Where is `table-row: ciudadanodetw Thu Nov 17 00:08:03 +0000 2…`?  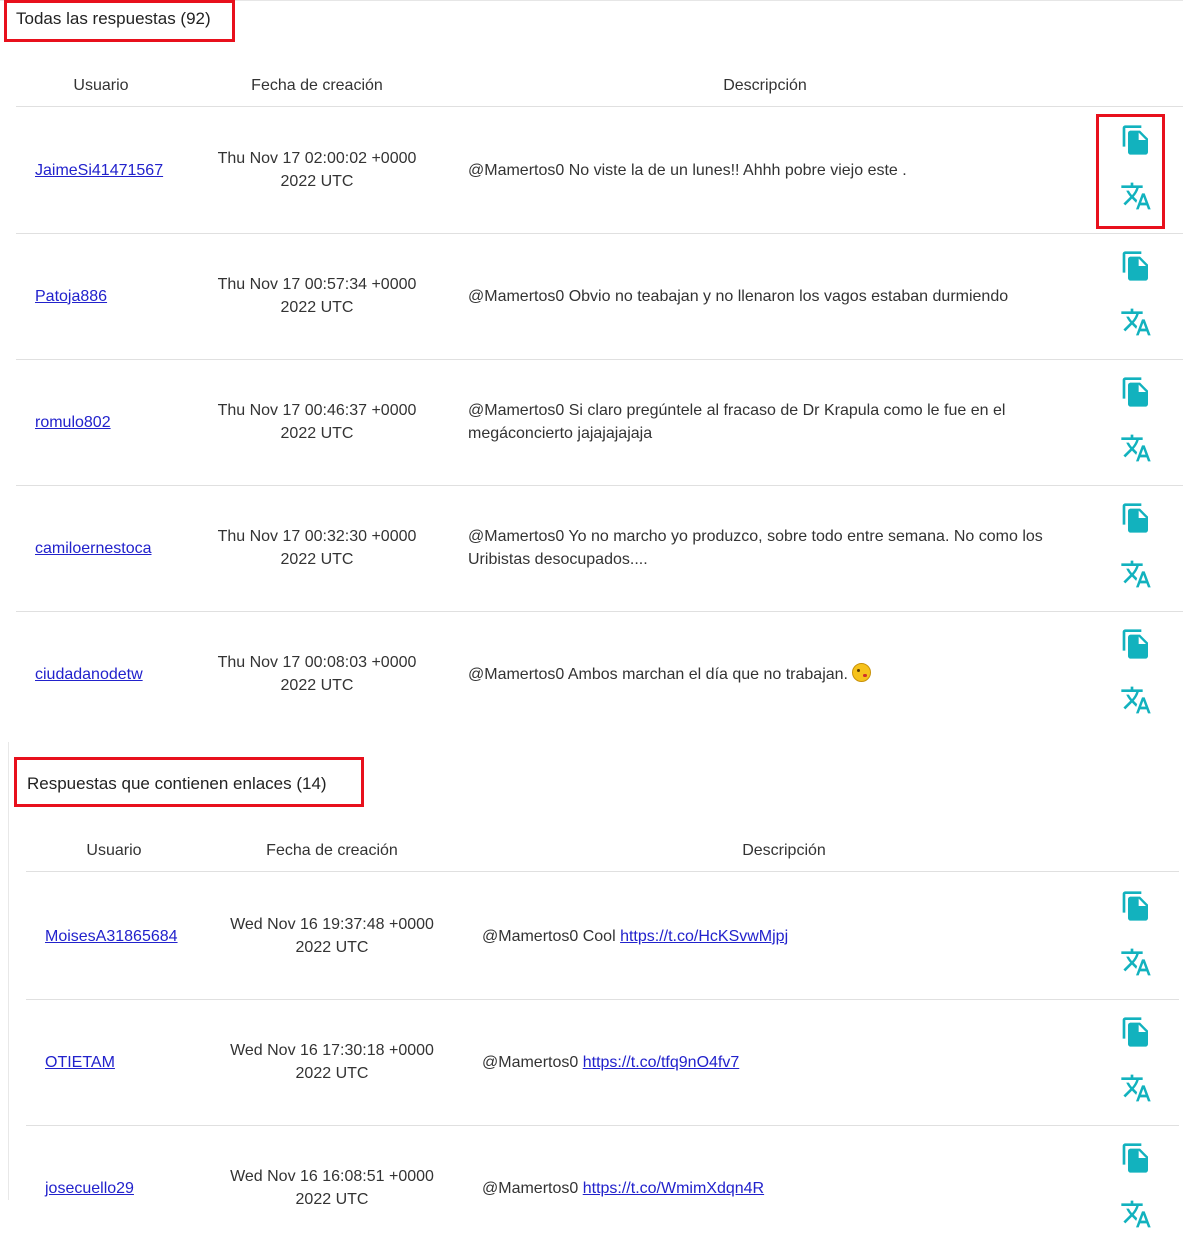
table-row: ciudadanodetw Thu Nov 17 00:08:03 +0000 2… is located at coordinates (599, 674).